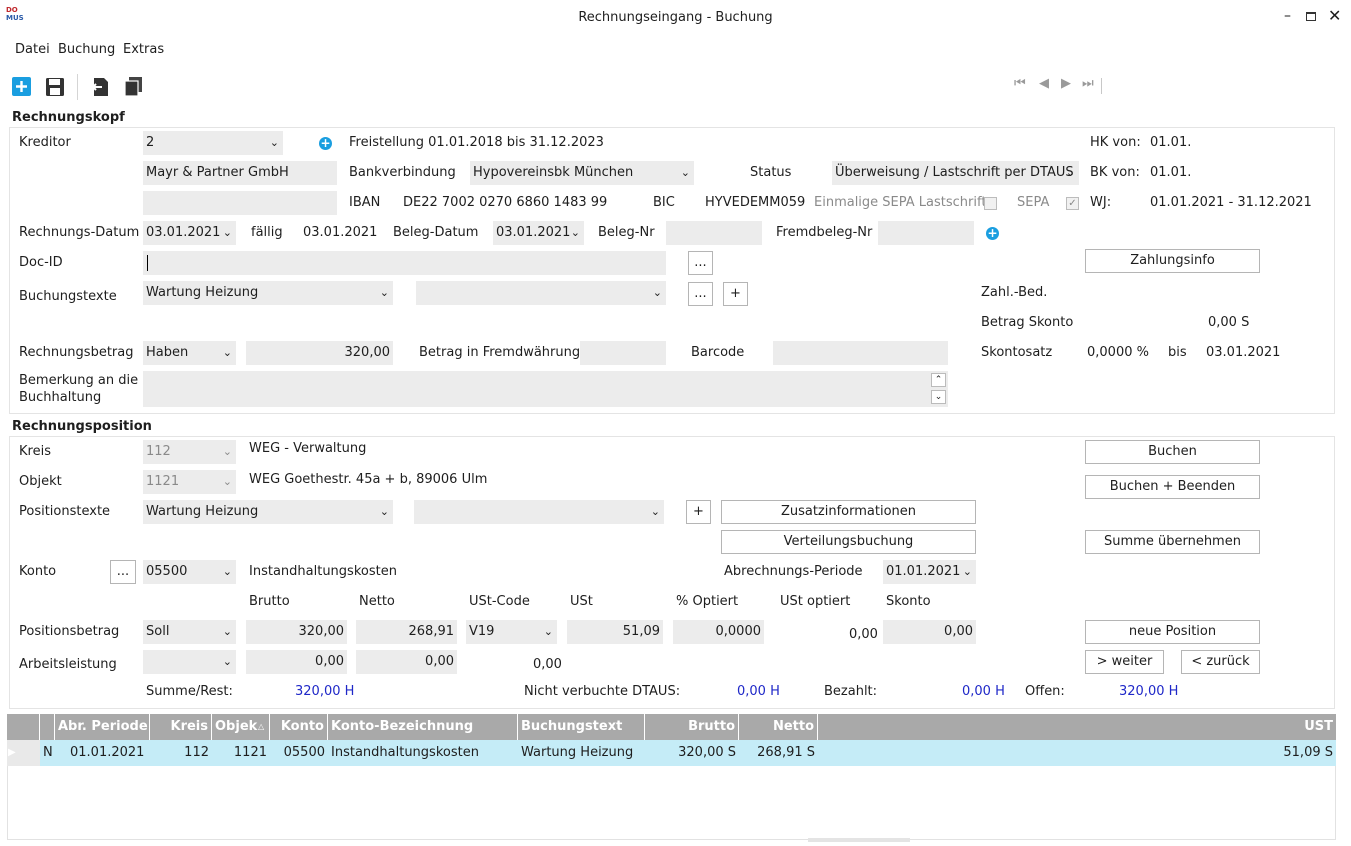  I want to click on arbeitsleistung-select: ⌄, so click(189, 662).